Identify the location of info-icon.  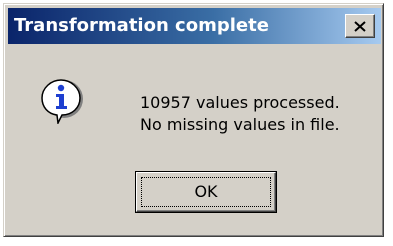
(62, 102).